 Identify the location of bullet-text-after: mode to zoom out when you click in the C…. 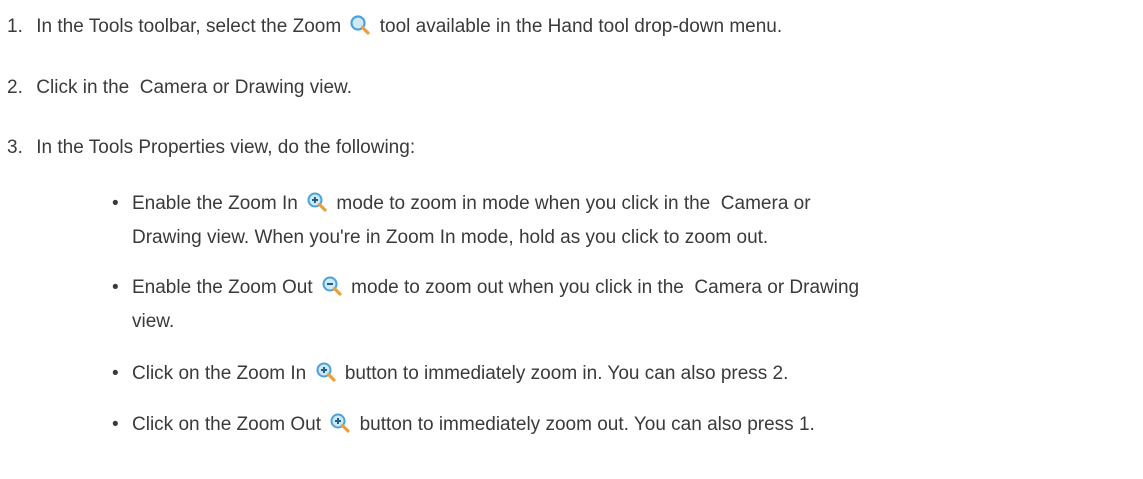
(605, 287).